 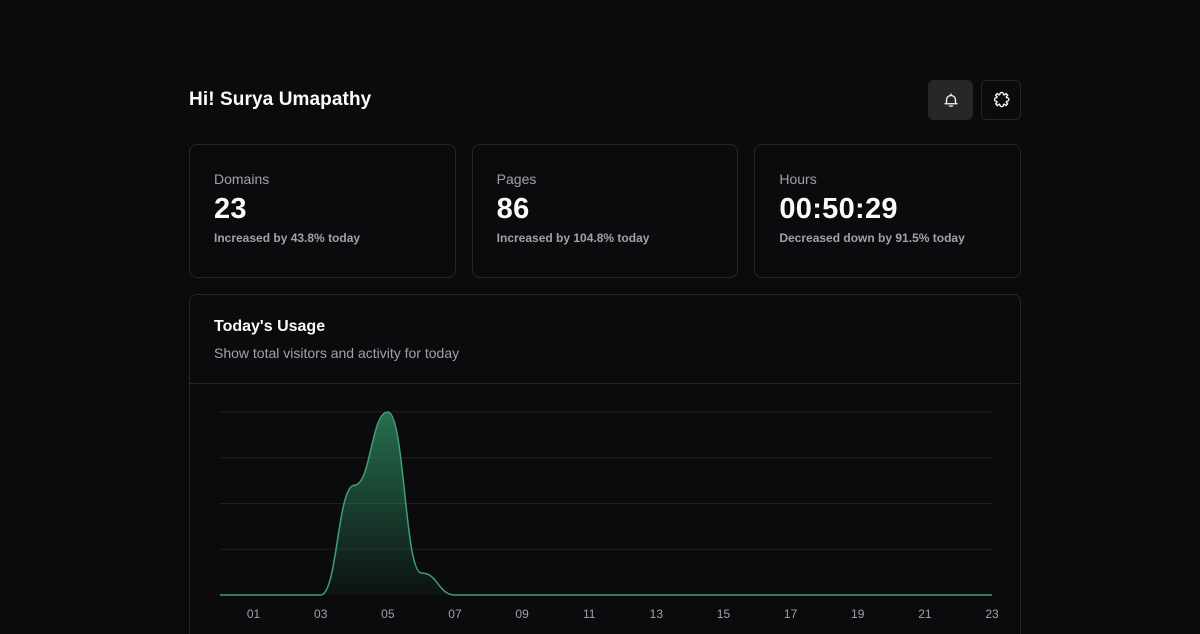 What do you see at coordinates (798, 179) in the screenshot?
I see `stat-label: Hours` at bounding box center [798, 179].